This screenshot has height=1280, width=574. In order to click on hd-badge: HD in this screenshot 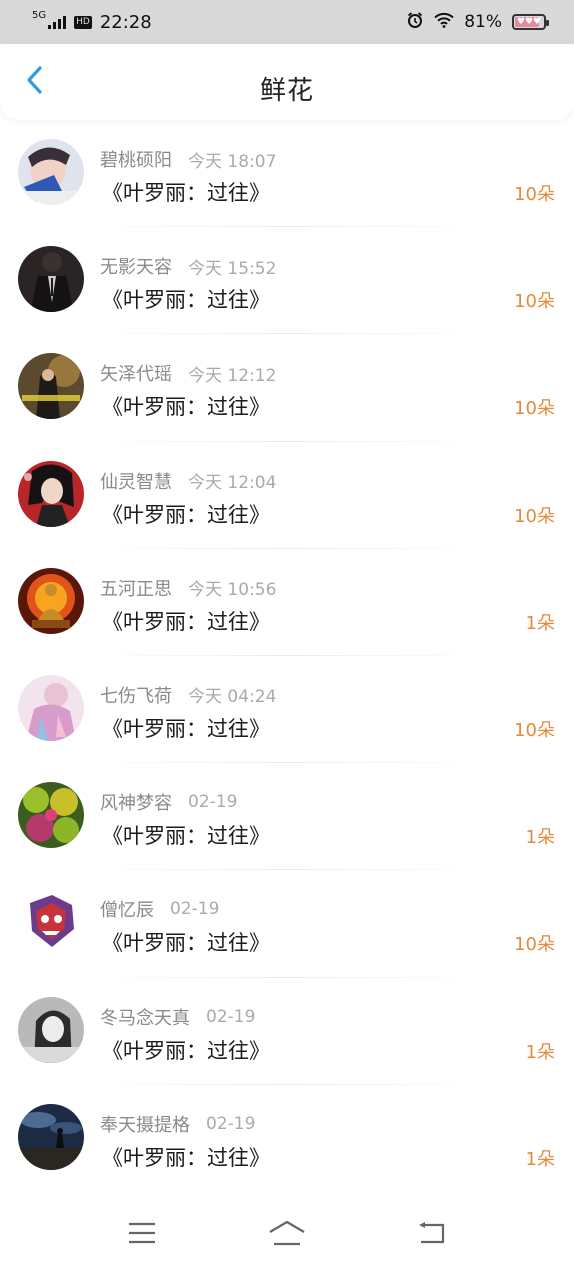, I will do `click(83, 22)`.